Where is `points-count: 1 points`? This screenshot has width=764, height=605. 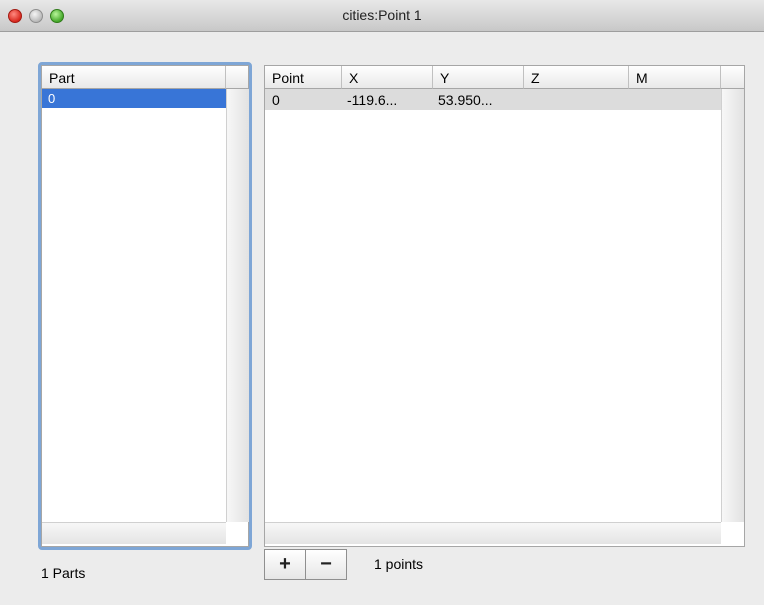
points-count: 1 points is located at coordinates (399, 564).